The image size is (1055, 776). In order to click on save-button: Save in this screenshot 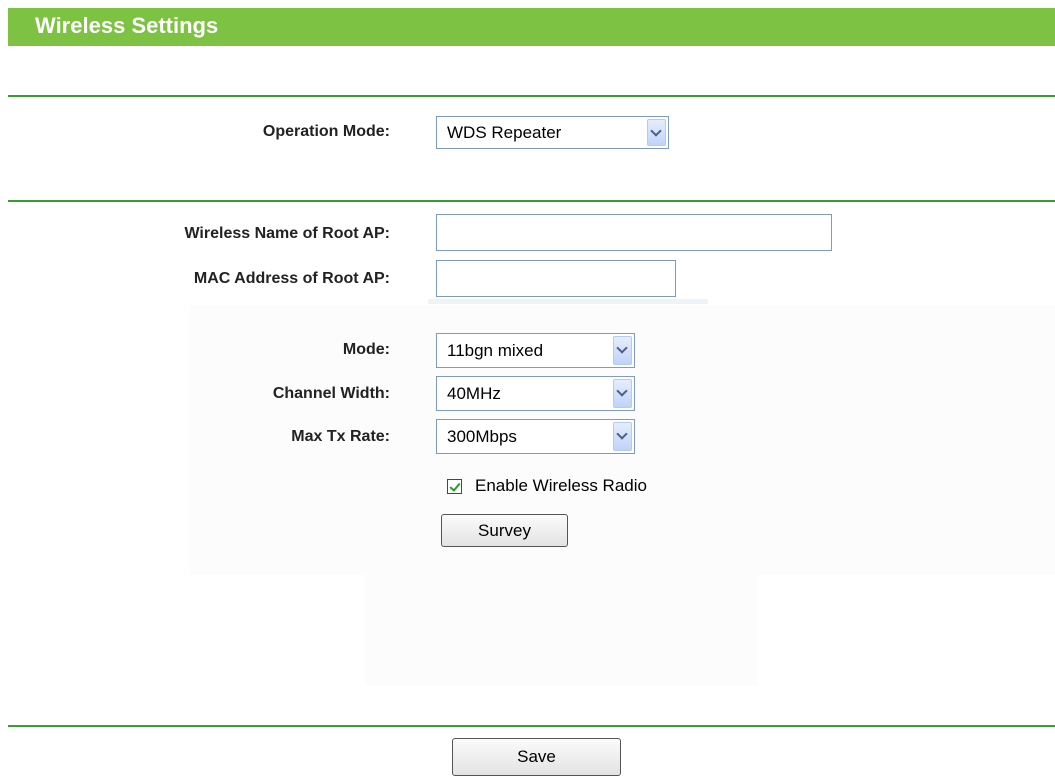, I will do `click(536, 757)`.